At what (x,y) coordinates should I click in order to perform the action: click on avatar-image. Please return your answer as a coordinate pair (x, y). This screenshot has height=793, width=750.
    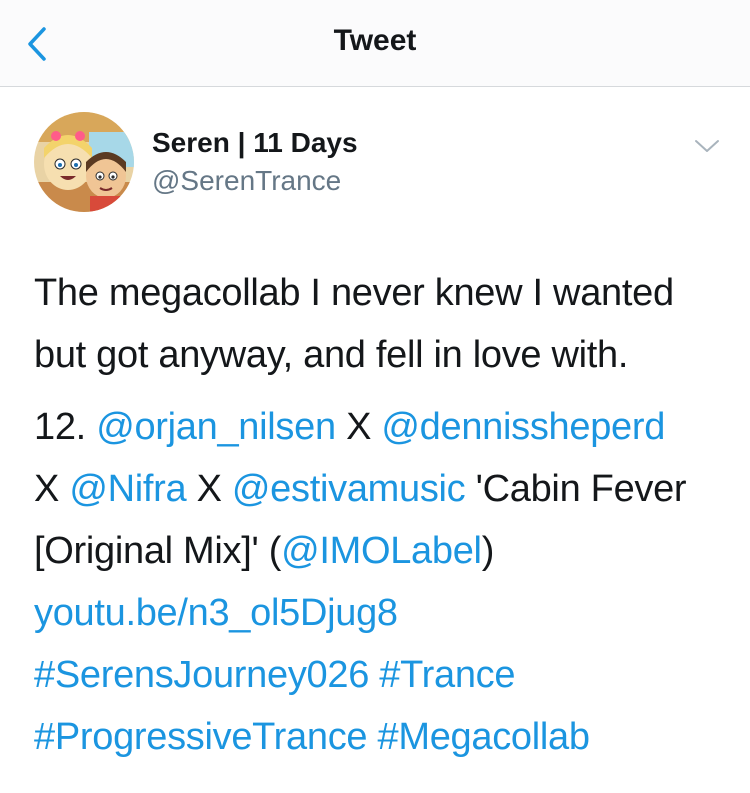
    Looking at the image, I should click on (84, 162).